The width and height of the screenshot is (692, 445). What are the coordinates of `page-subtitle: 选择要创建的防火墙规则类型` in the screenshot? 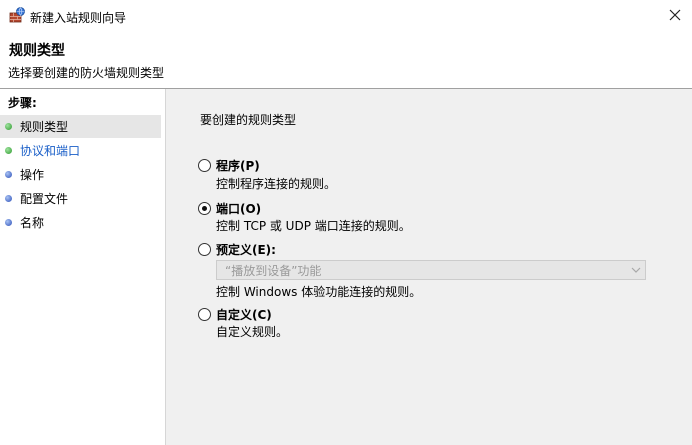 It's located at (86, 73).